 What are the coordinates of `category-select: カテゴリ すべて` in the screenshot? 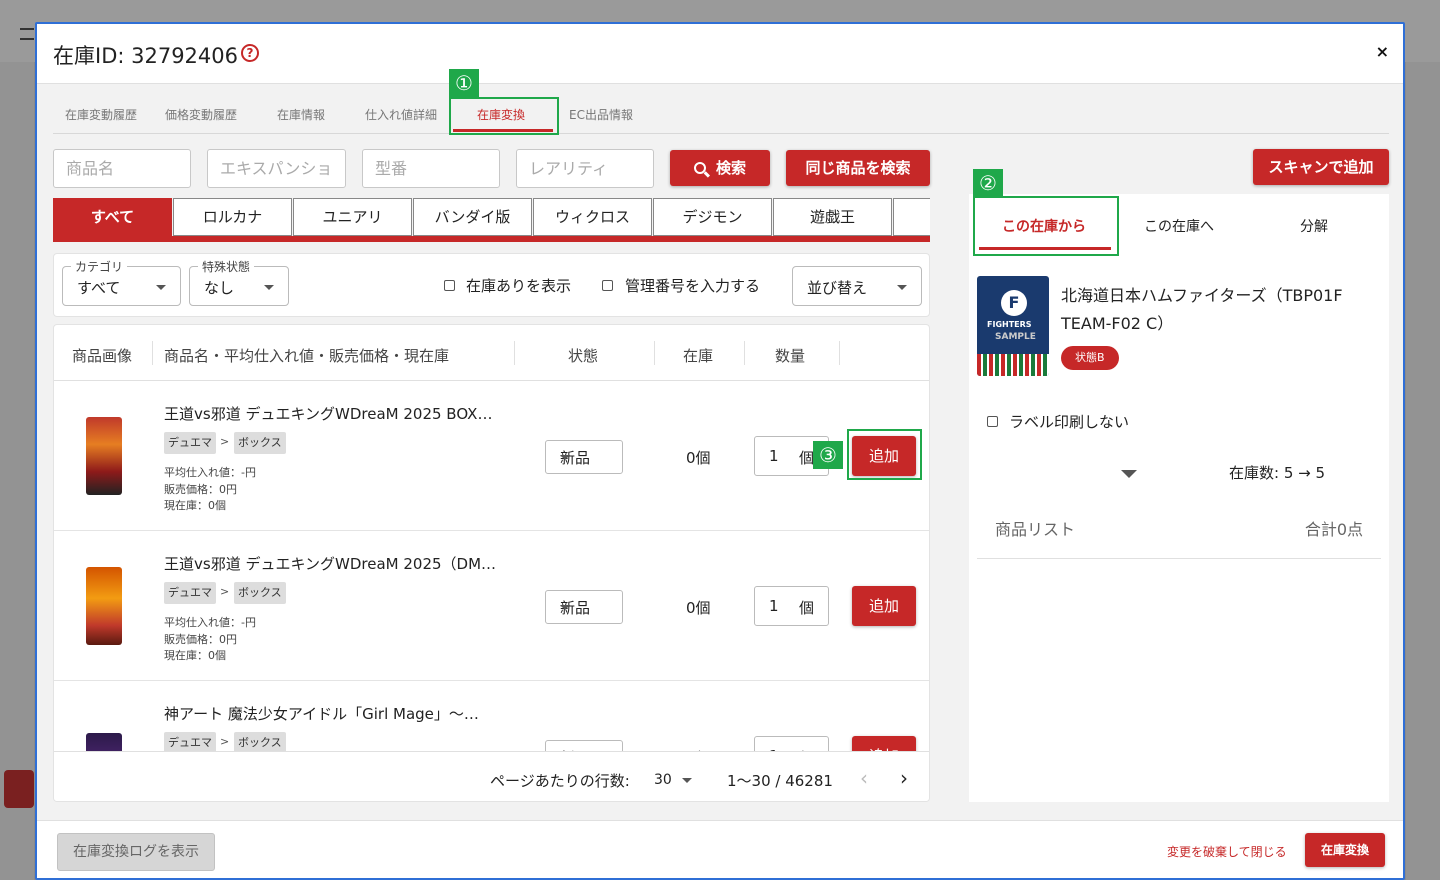 It's located at (121, 282).